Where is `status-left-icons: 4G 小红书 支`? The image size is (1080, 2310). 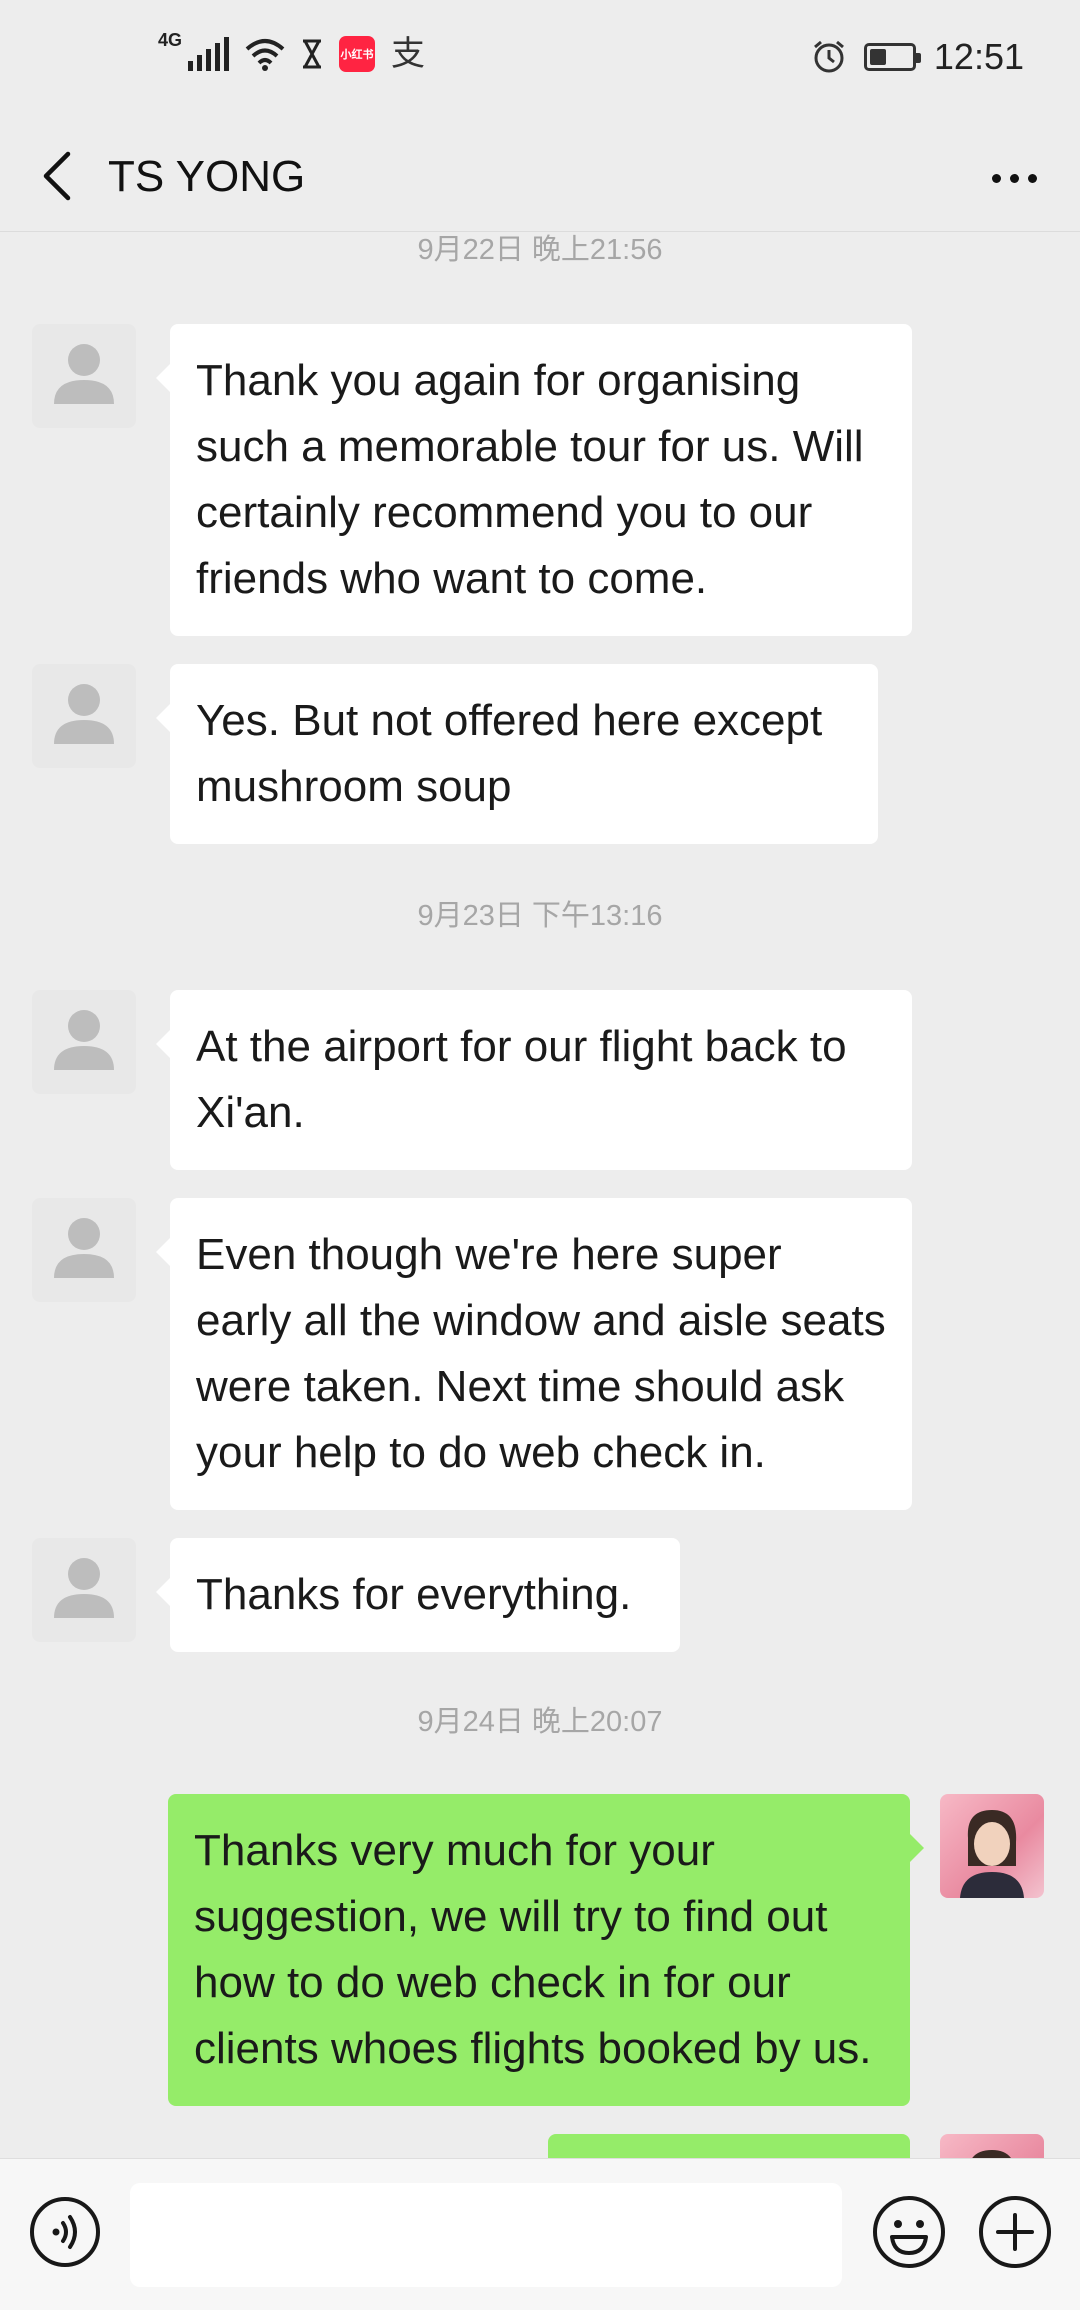 status-left-icons: 4G 小红书 支 is located at coordinates (292, 51).